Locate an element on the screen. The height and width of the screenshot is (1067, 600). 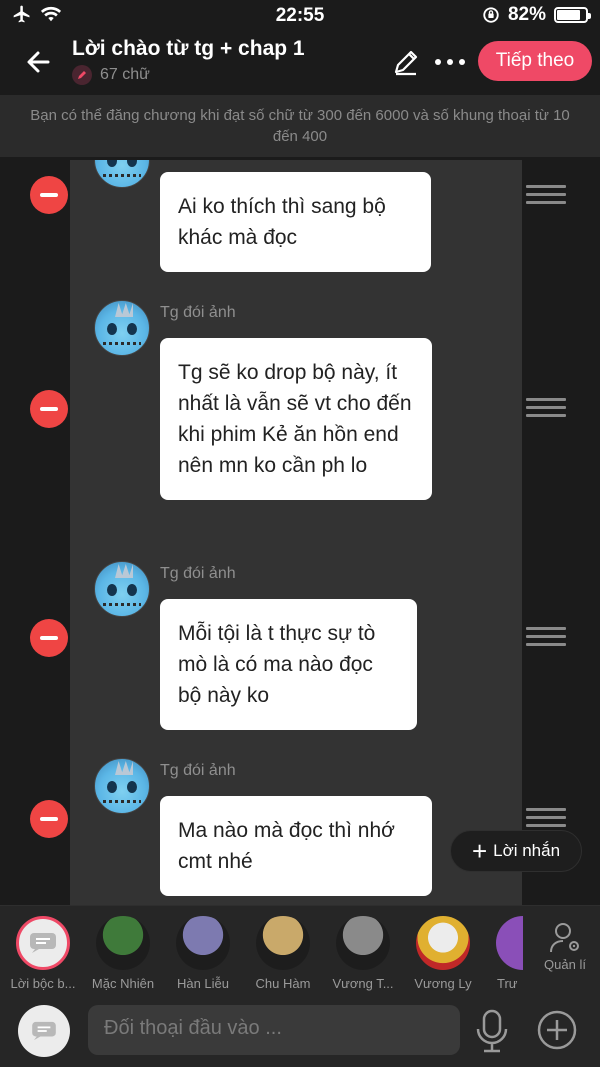
status-bar: 22:55 82% is located at coordinates (300, 16).